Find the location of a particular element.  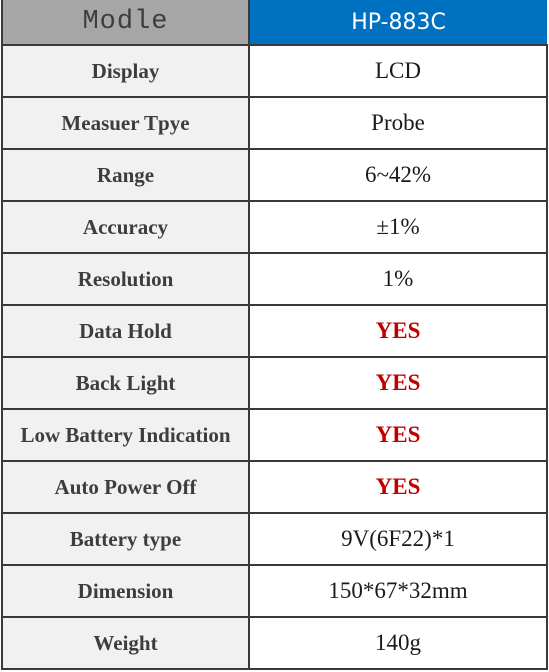

spec-value-data-hold: YES is located at coordinates (398, 331).